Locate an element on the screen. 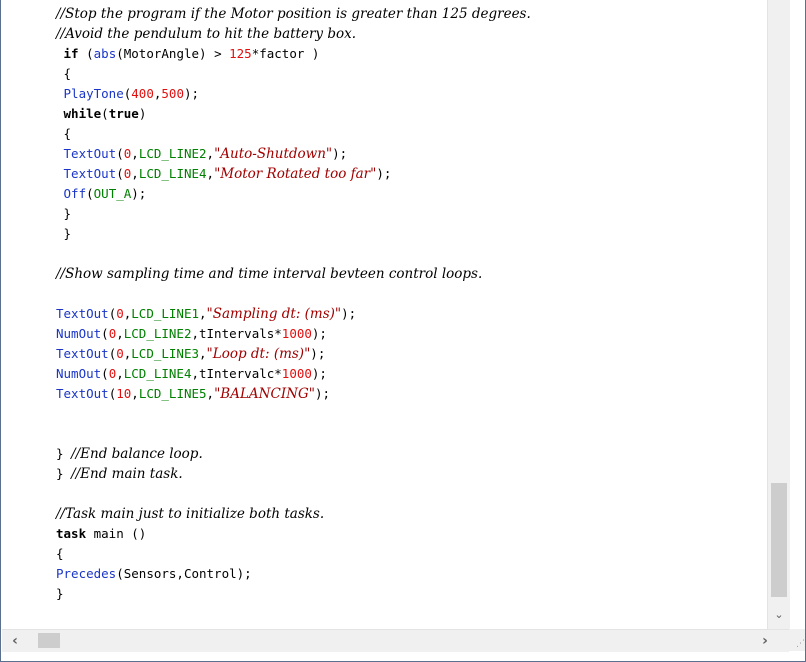 The height and width of the screenshot is (662, 806). code-line: PlayTone(400,500); is located at coordinates (128, 94).